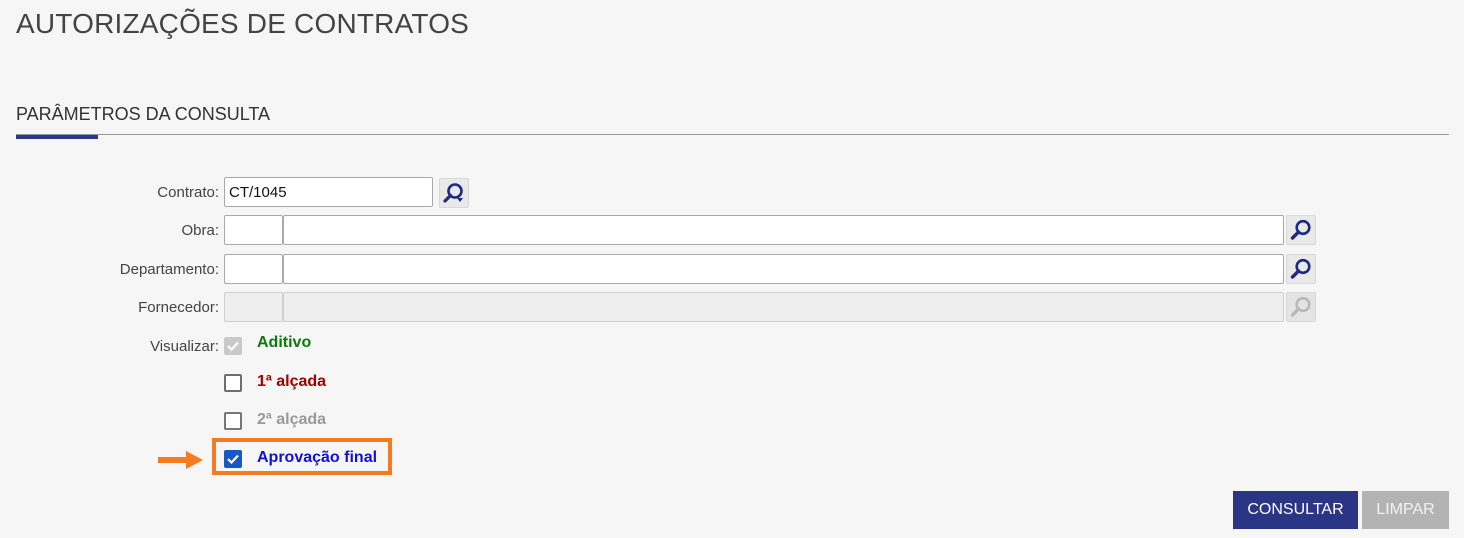 Image resolution: width=1464 pixels, height=538 pixels. What do you see at coordinates (328, 192) in the screenshot?
I see `contrato-input` at bounding box center [328, 192].